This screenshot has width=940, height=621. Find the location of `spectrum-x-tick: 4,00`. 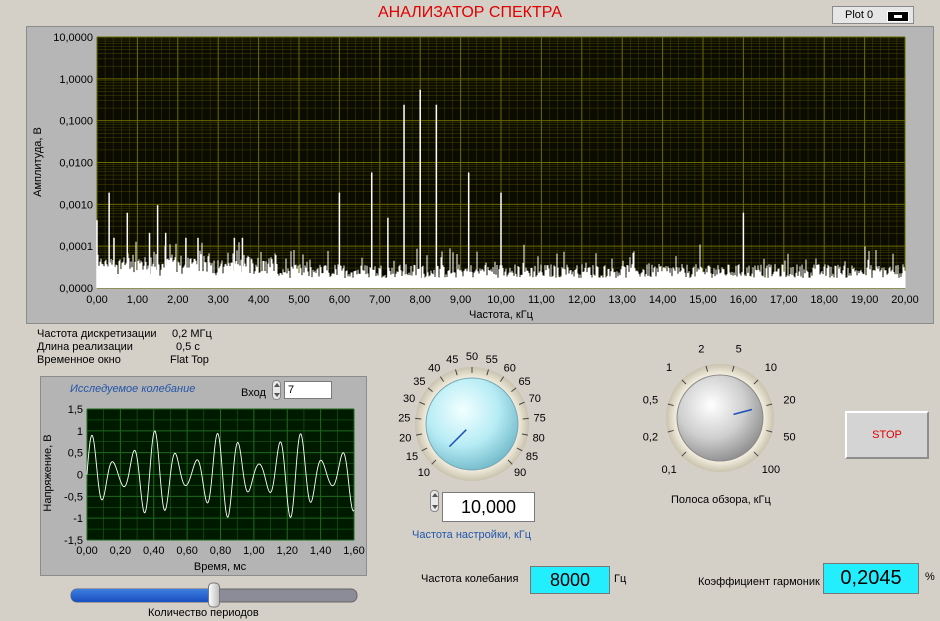

spectrum-x-tick: 4,00 is located at coordinates (258, 300).